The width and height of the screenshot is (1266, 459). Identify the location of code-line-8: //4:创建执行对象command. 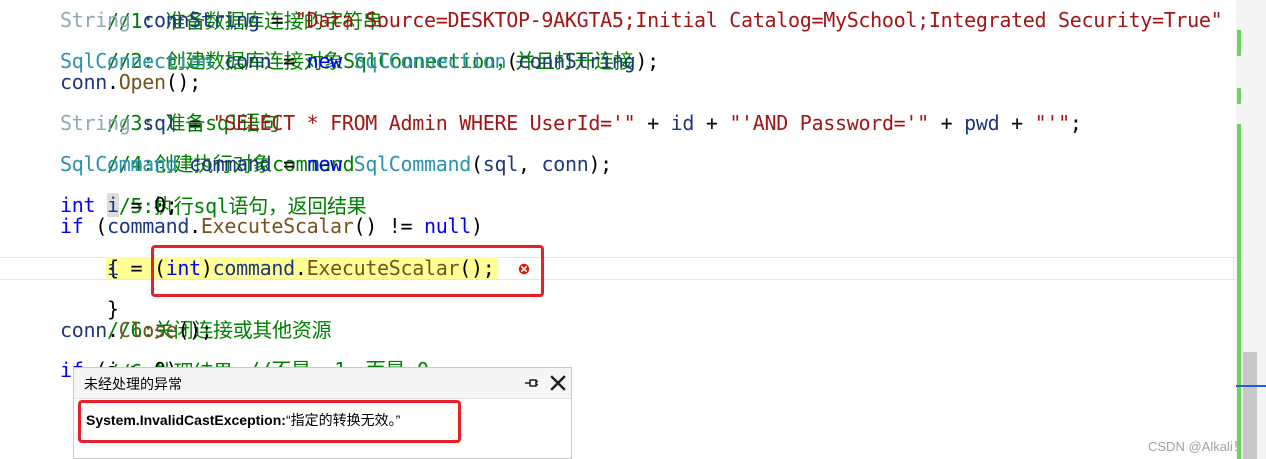
(207, 153).